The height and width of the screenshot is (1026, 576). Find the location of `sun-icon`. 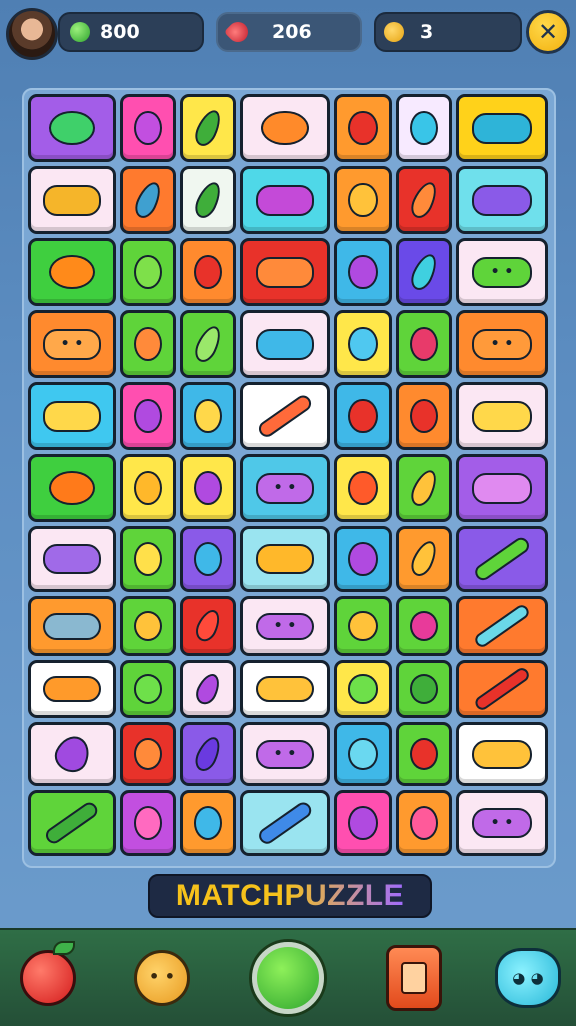

sun-icon is located at coordinates (285, 128).